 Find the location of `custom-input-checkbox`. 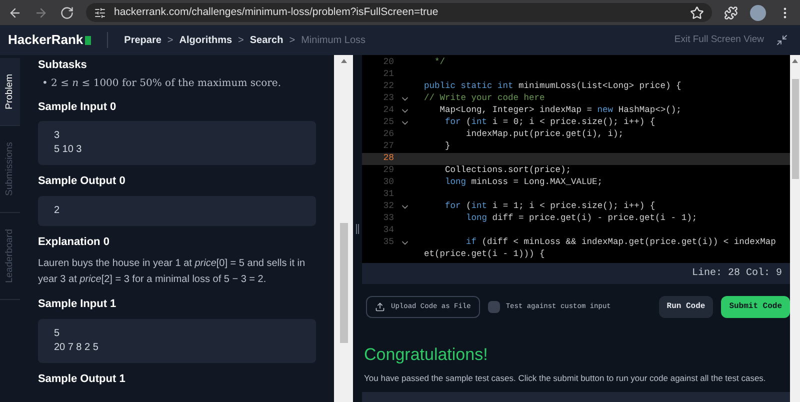

custom-input-checkbox is located at coordinates (494, 307).